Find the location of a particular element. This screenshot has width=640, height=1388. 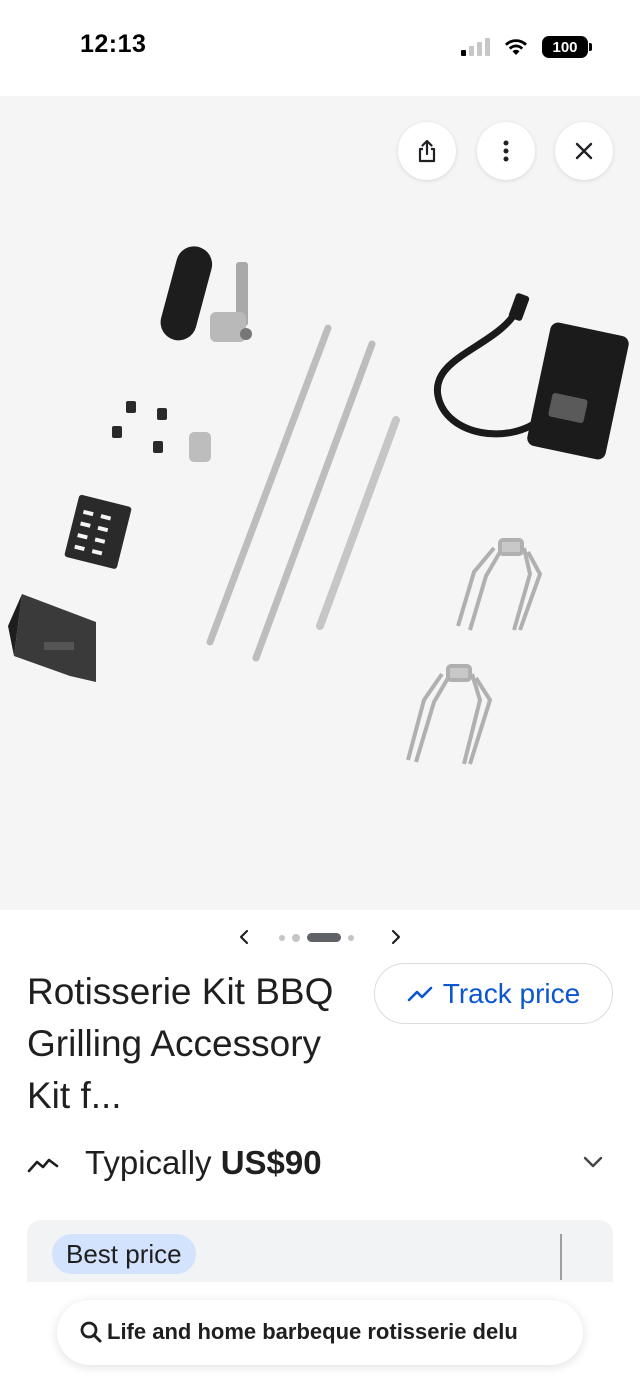

chevron-down-icon is located at coordinates (593, 1162).